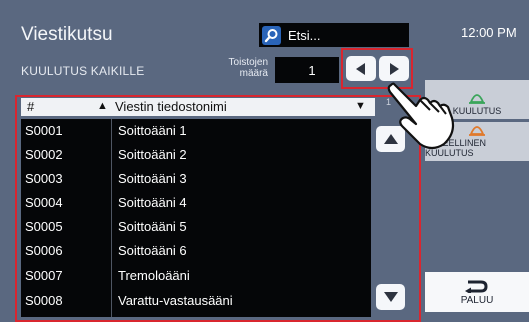  I want to click on repeat-count-label: Toistojen määrä, so click(240, 68).